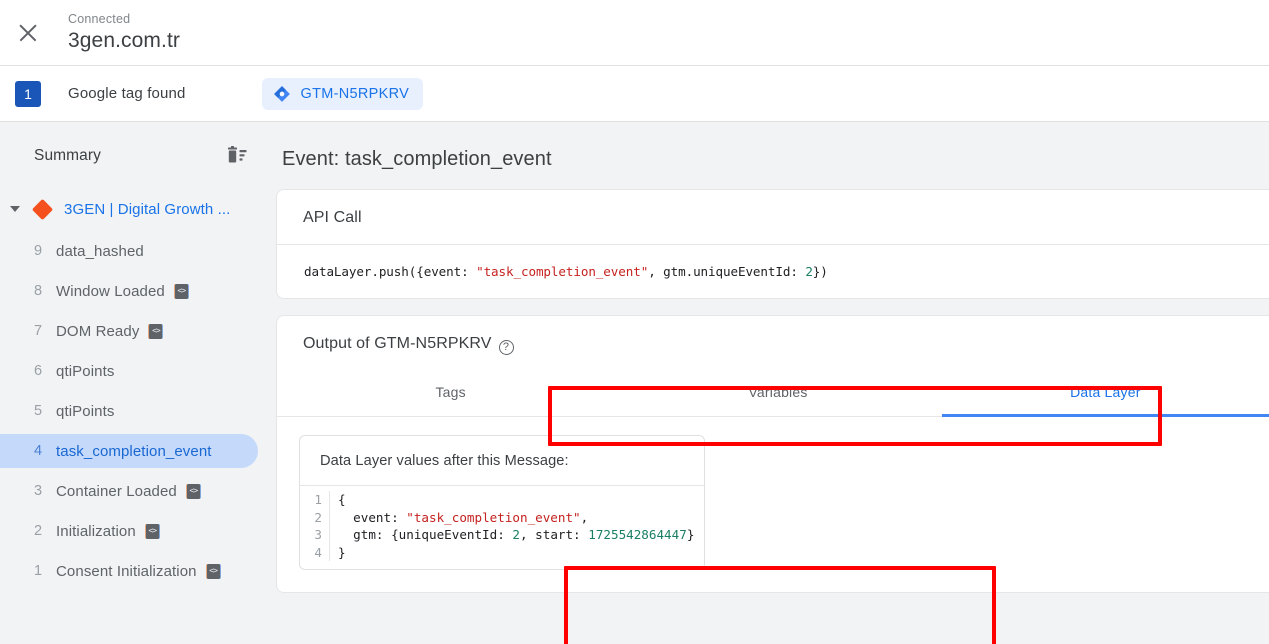  Describe the element at coordinates (38, 531) in the screenshot. I see `event-number: 2` at that location.